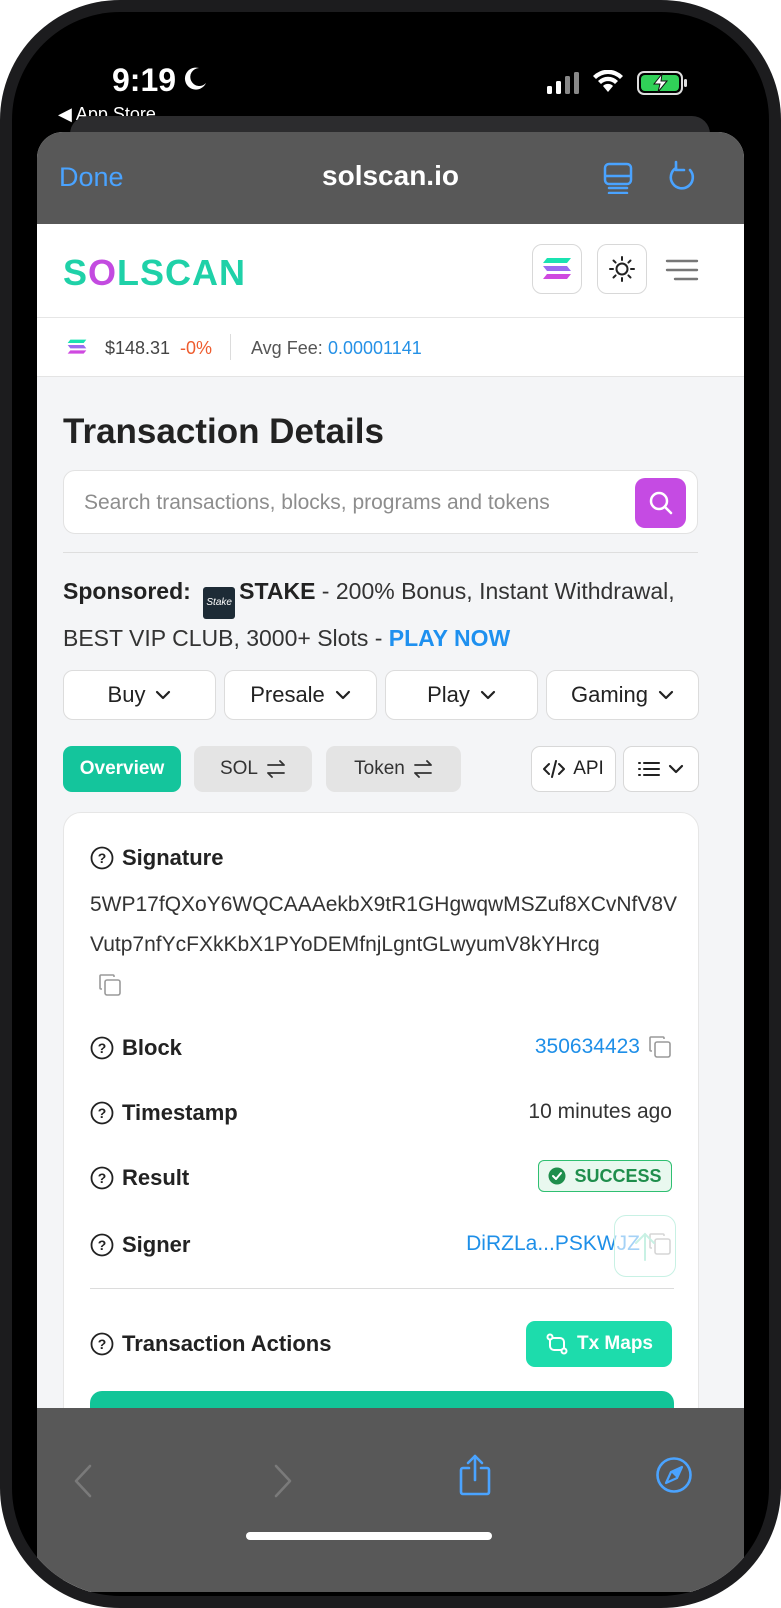  I want to click on tab-overview: Overview, so click(122, 769).